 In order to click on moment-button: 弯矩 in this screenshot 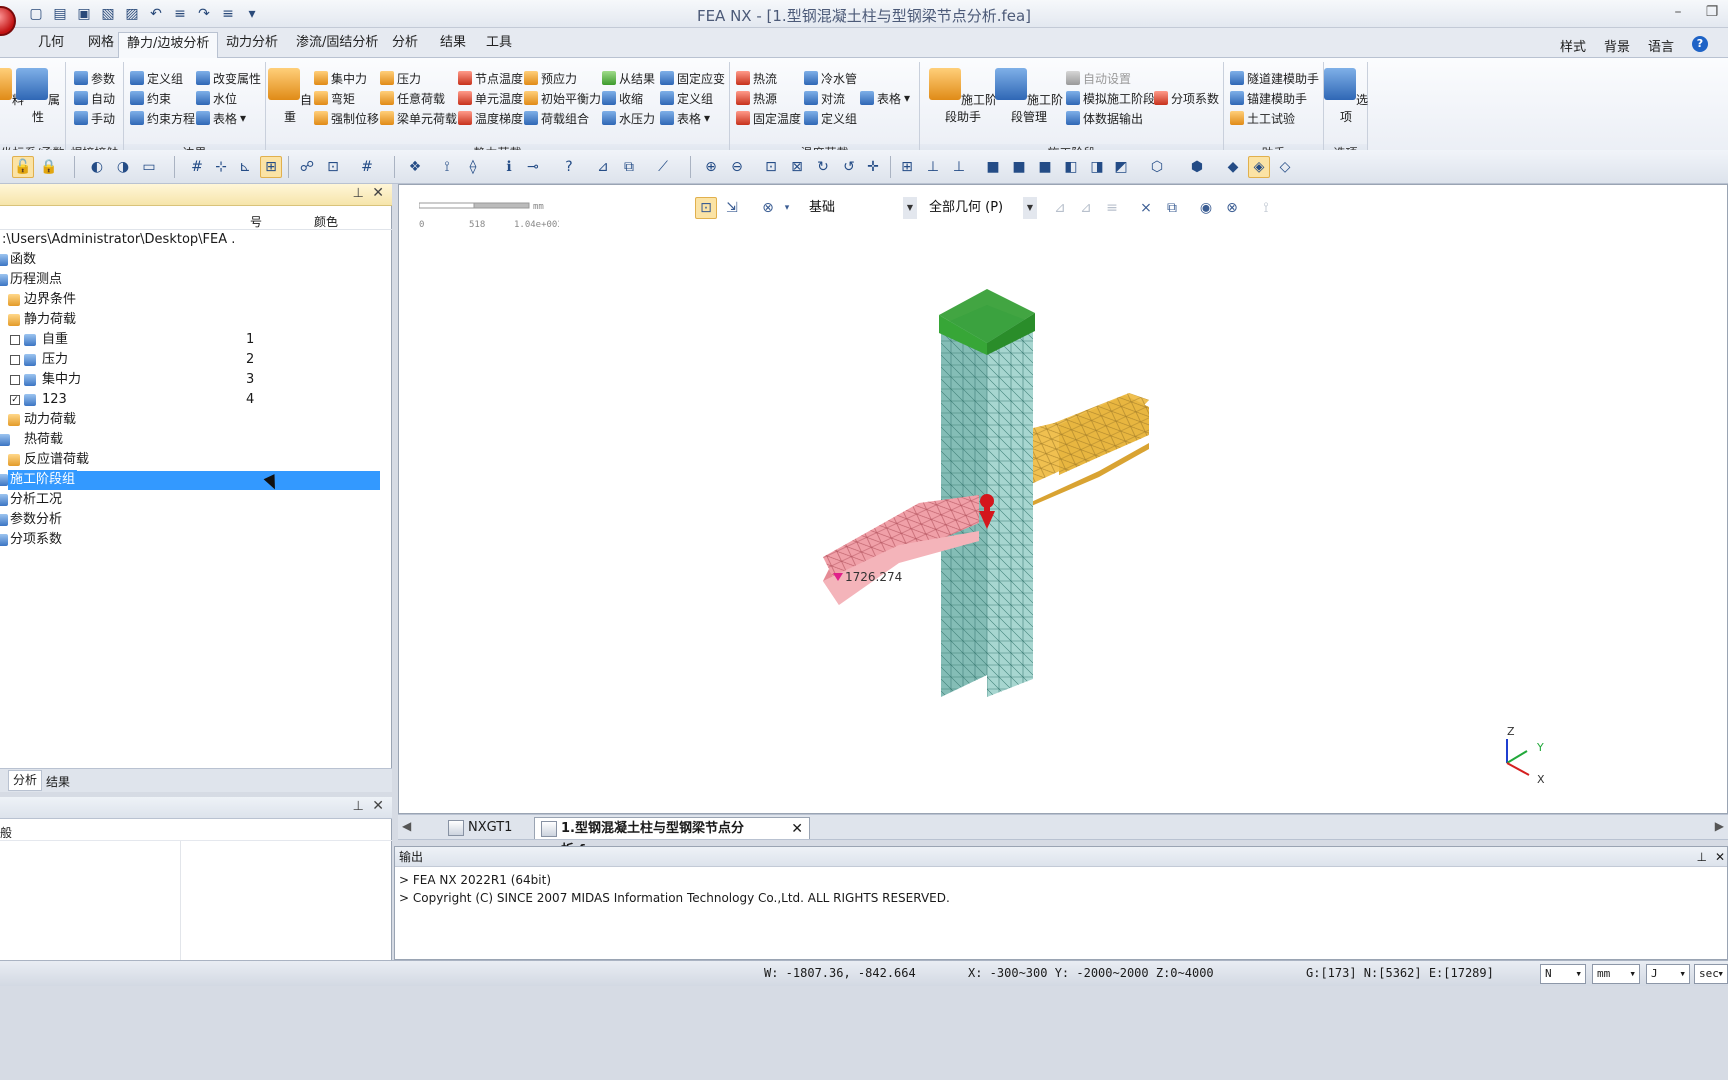, I will do `click(334, 98)`.